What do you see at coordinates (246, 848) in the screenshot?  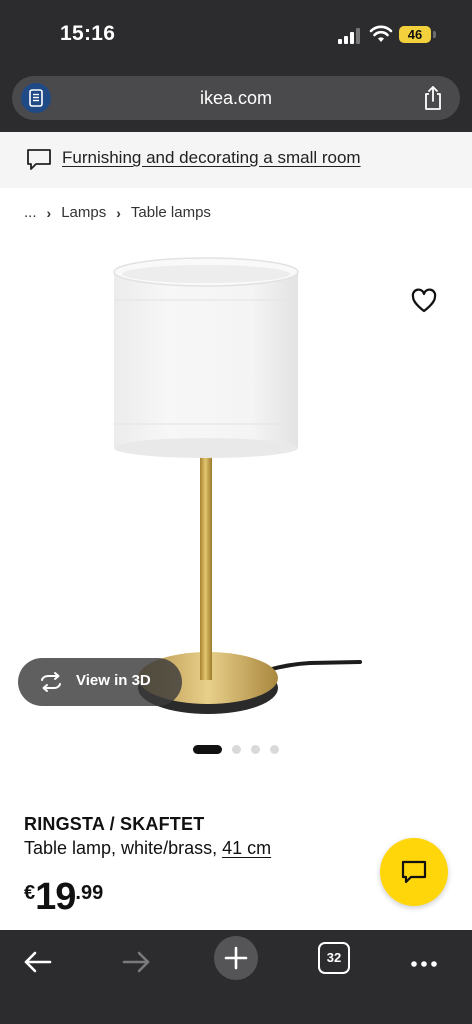 I see `product-size-link: 41 cm` at bounding box center [246, 848].